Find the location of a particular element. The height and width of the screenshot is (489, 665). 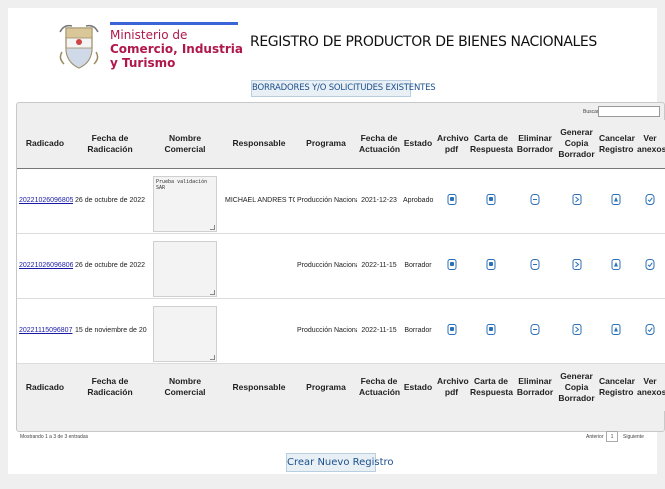

foot-header-responsable: Responsable is located at coordinates (259, 386).